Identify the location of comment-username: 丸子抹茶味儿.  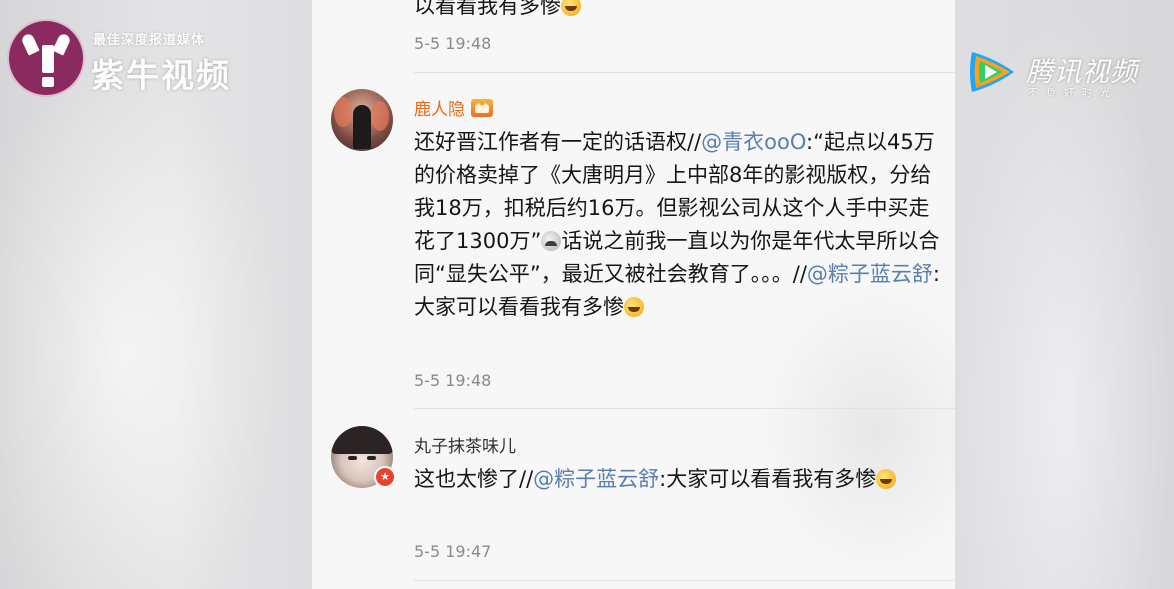
(465, 444).